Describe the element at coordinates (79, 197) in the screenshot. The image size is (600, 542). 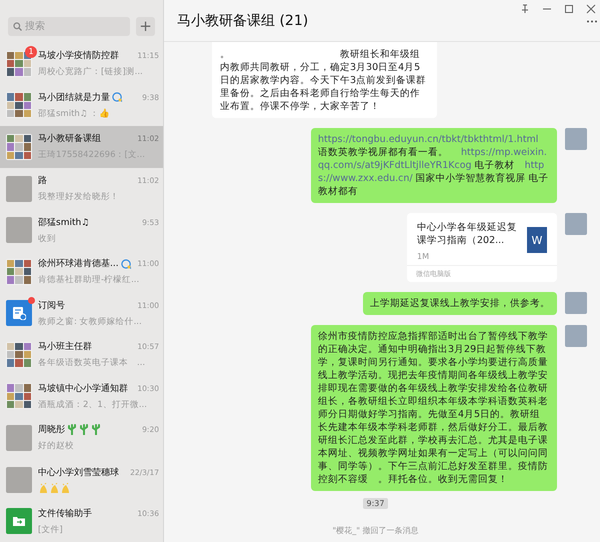
I see `message-preview: 我整理好发给晓彤！` at that location.